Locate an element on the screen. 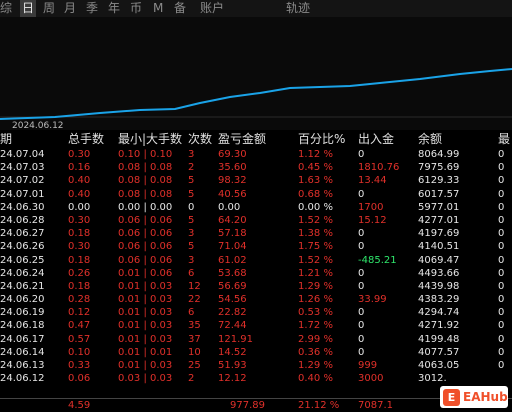  cell-date: 24.06.17 is located at coordinates (22, 339).